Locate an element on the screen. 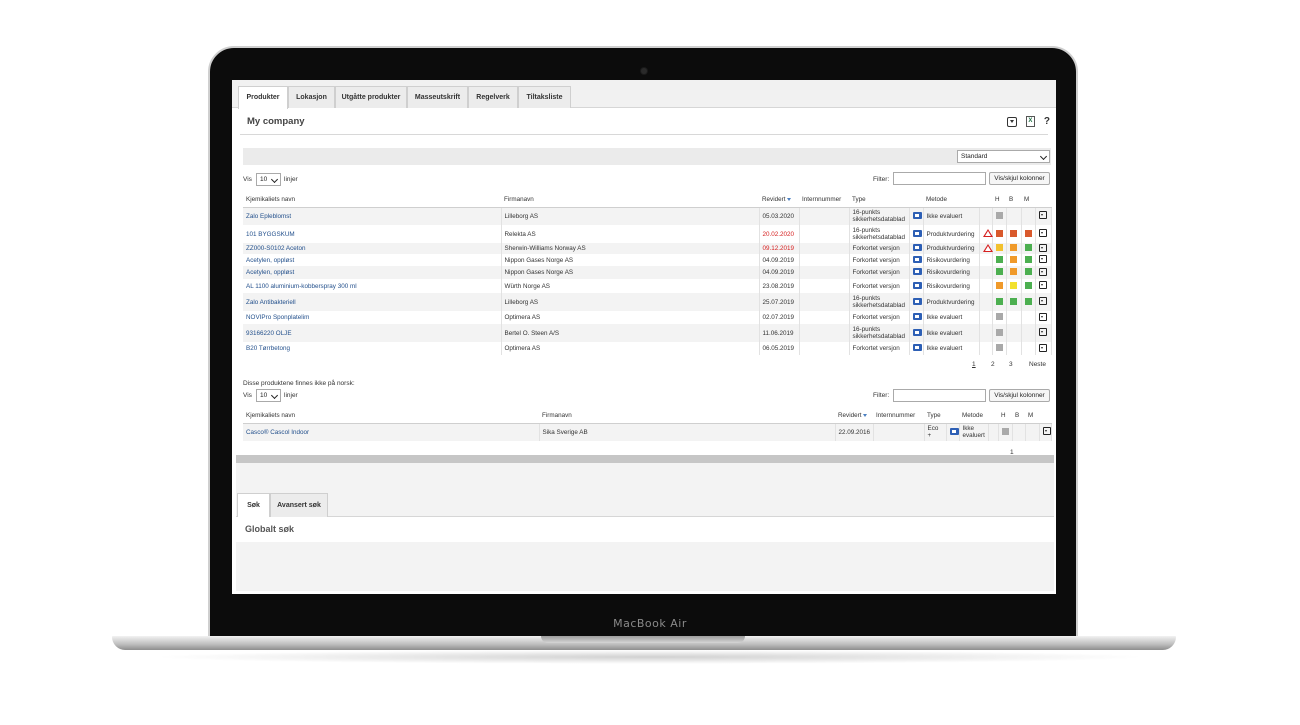 Image resolution: width=1300 pixels, height=725 pixels. help-icon: ? is located at coordinates (1047, 121).